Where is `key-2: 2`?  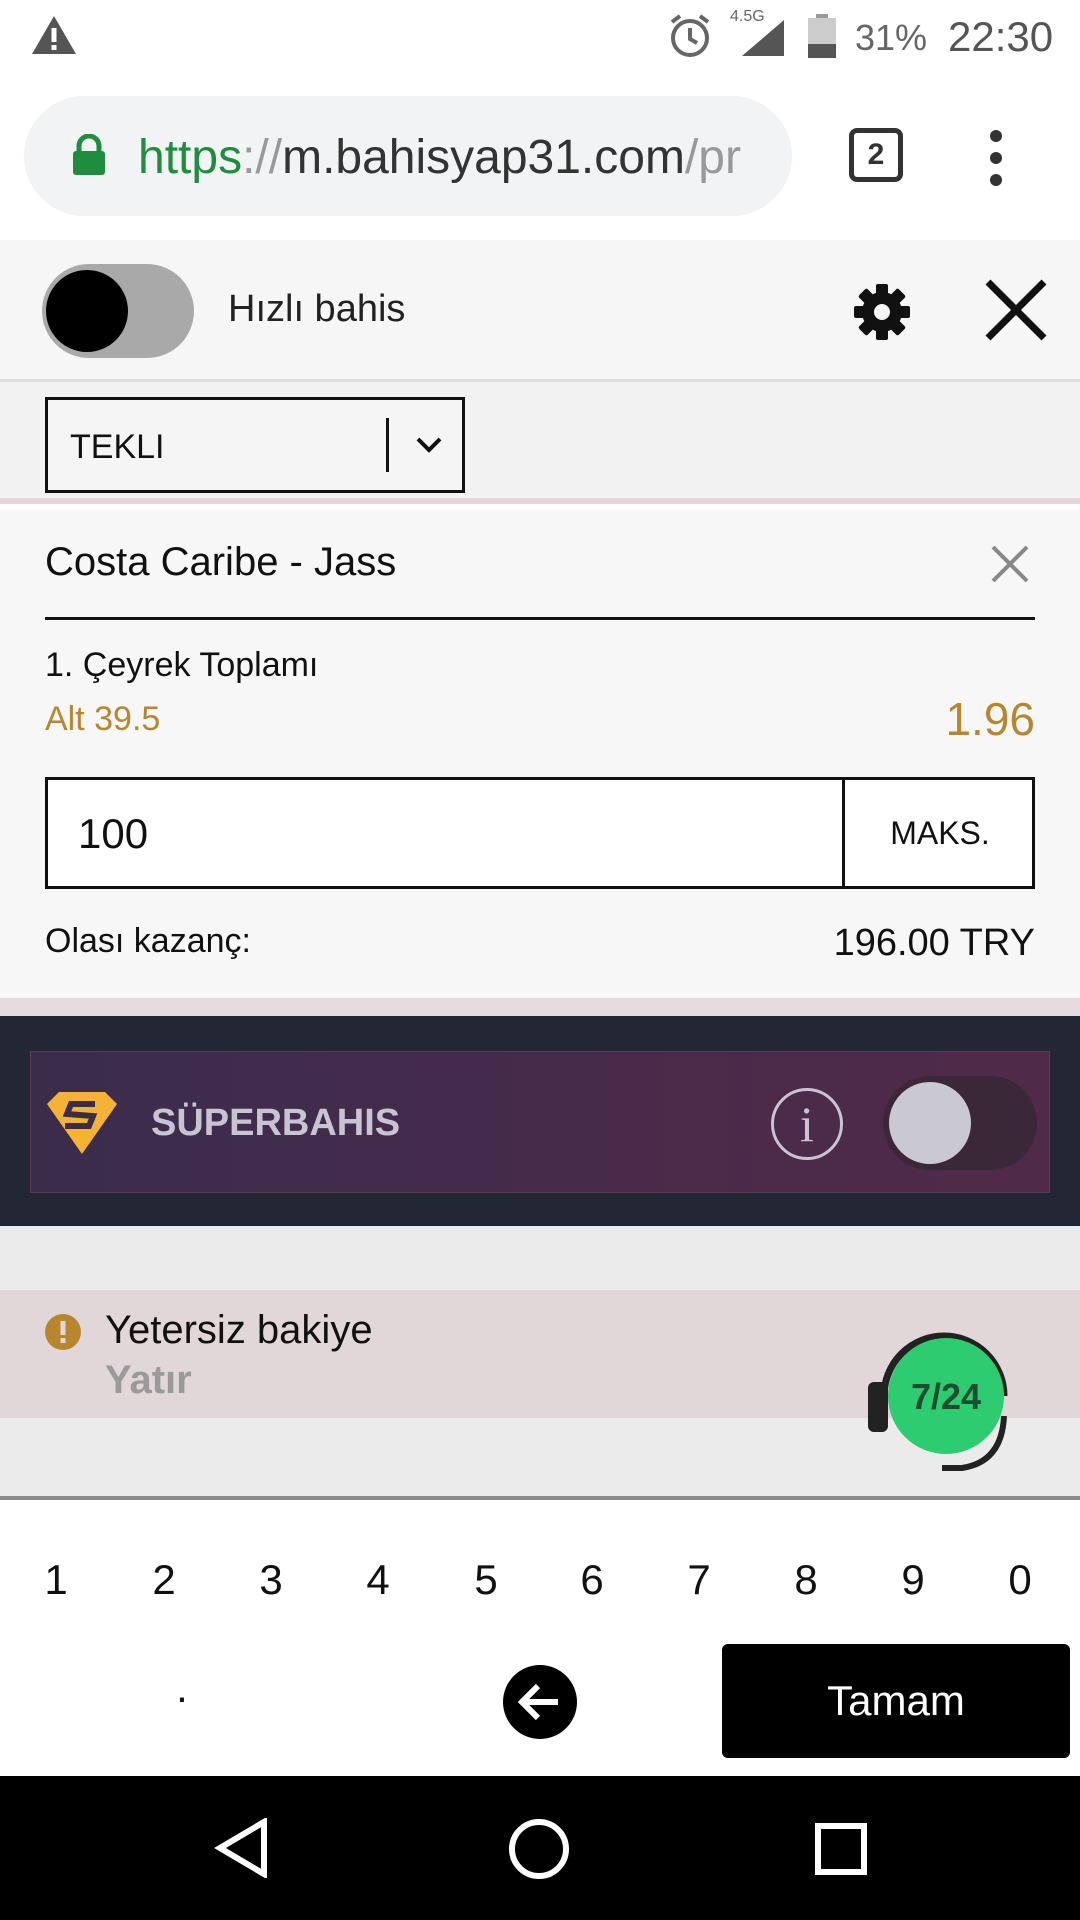
key-2: 2 is located at coordinates (164, 1580).